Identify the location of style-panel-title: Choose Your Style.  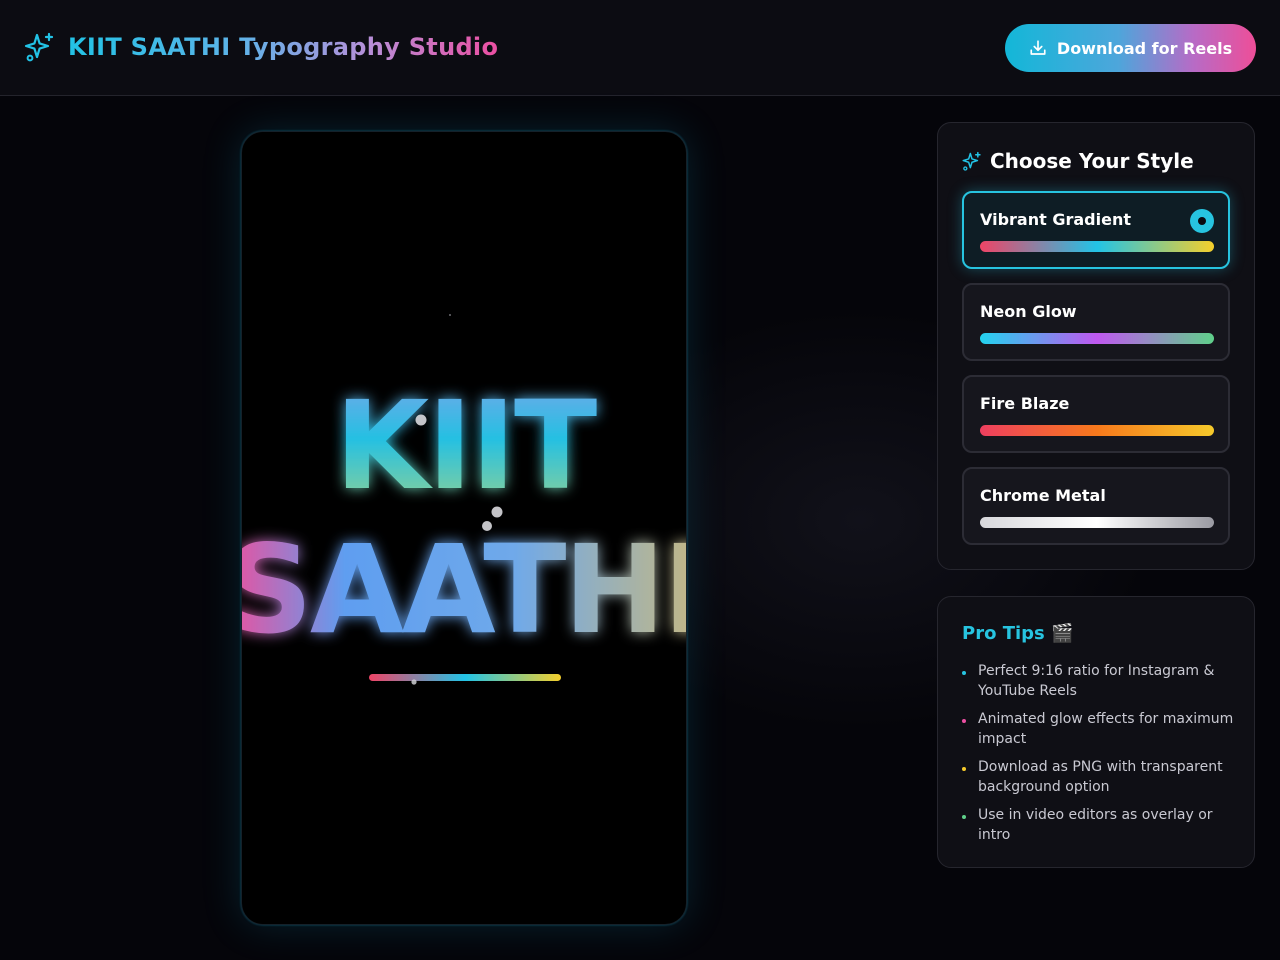
(1078, 161).